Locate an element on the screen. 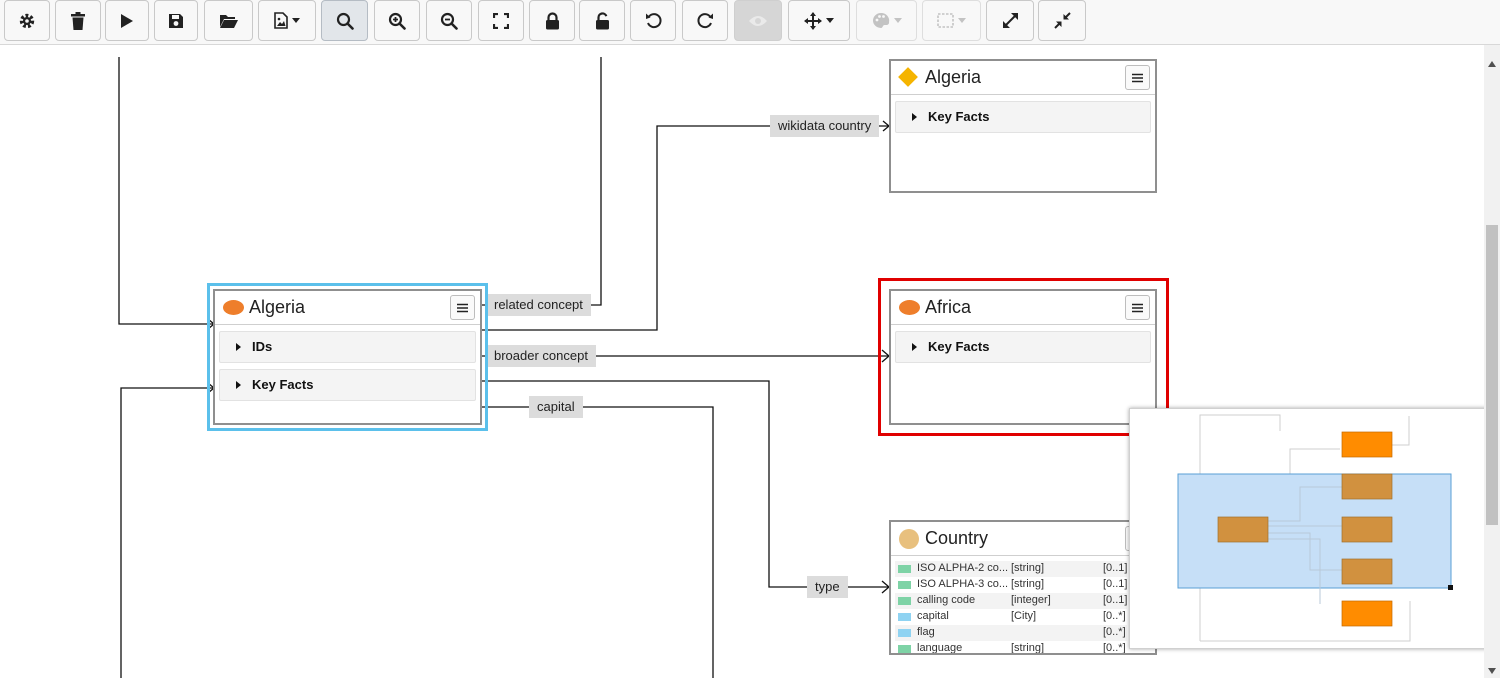 The height and width of the screenshot is (678, 1500). edge-label-type: type is located at coordinates (827, 587).